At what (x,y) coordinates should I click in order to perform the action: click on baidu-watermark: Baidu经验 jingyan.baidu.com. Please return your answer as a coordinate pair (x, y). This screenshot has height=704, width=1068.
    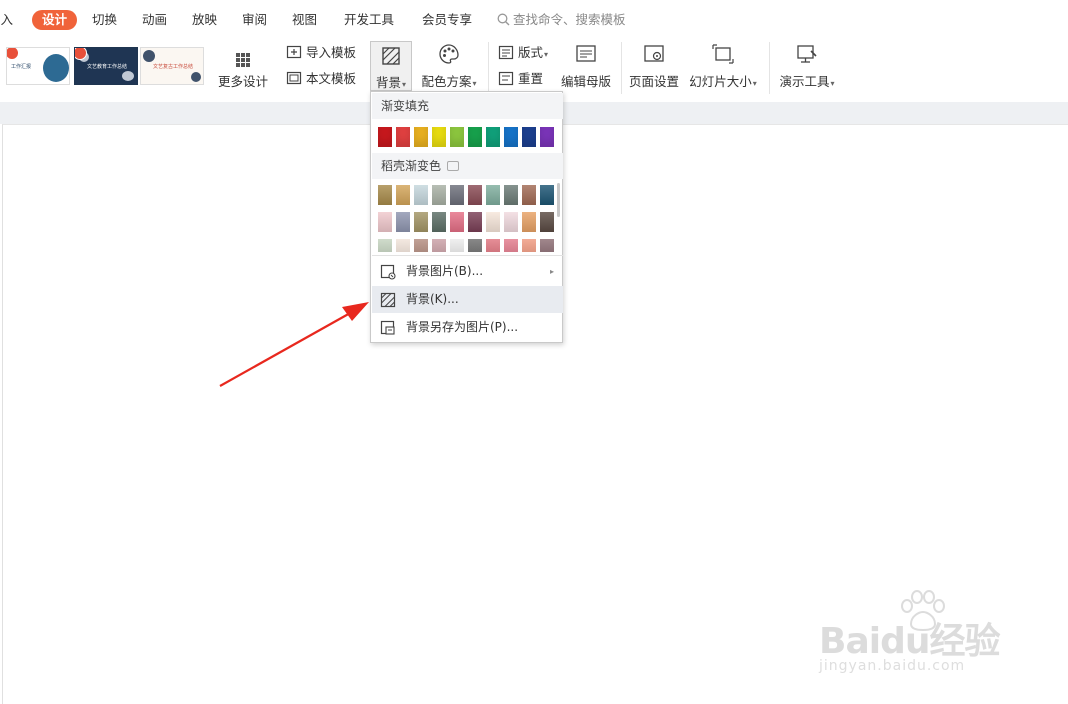
    Looking at the image, I should click on (915, 637).